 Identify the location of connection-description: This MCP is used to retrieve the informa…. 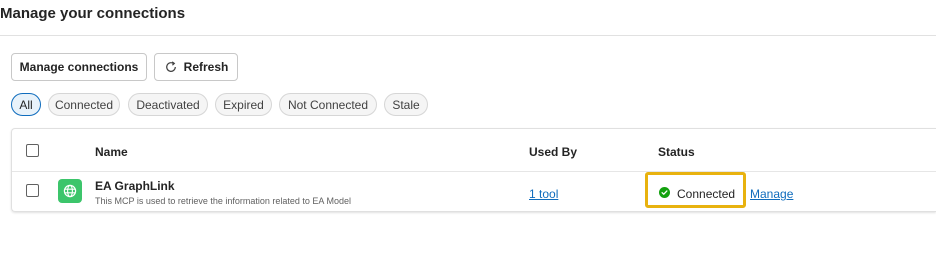
(223, 201).